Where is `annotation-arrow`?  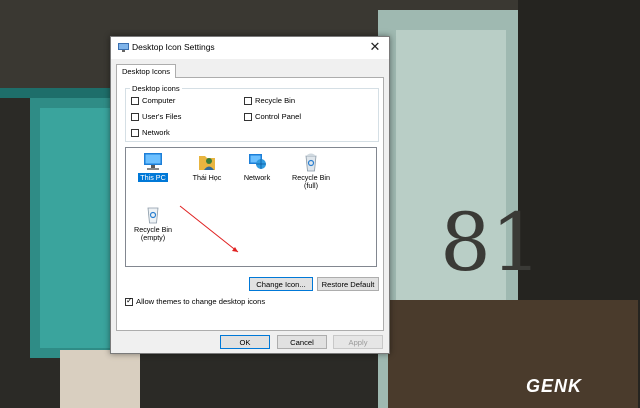 annotation-arrow is located at coordinates (209, 229).